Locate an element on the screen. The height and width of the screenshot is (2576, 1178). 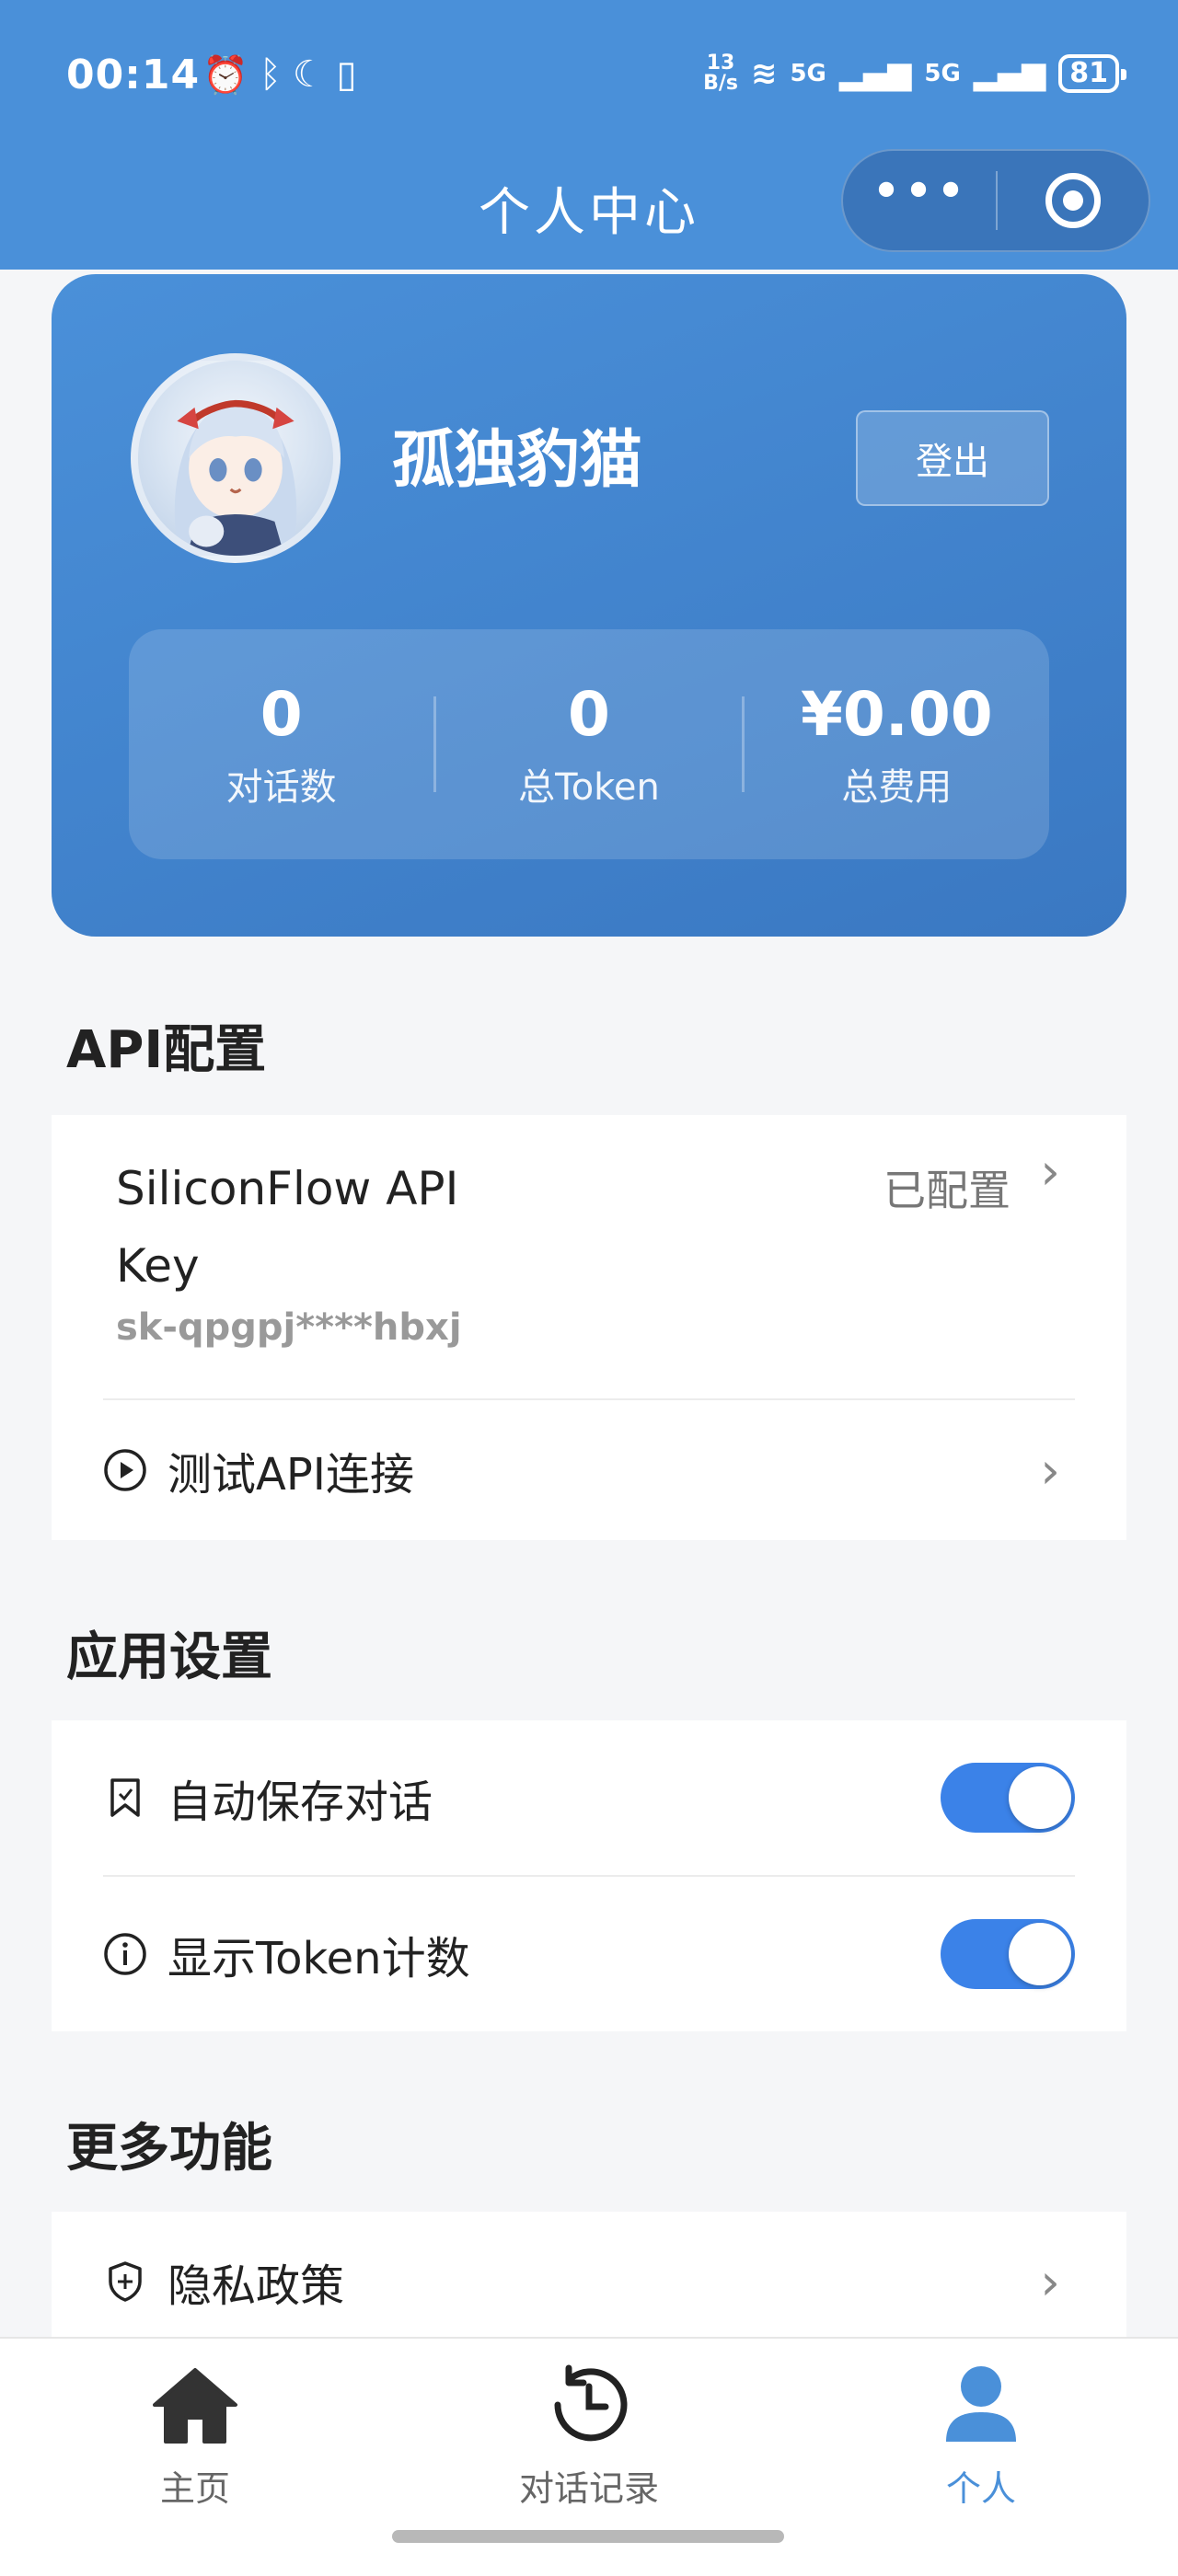
status-icons: ⏰ ᛒ ☾ ▯ is located at coordinates (279, 75).